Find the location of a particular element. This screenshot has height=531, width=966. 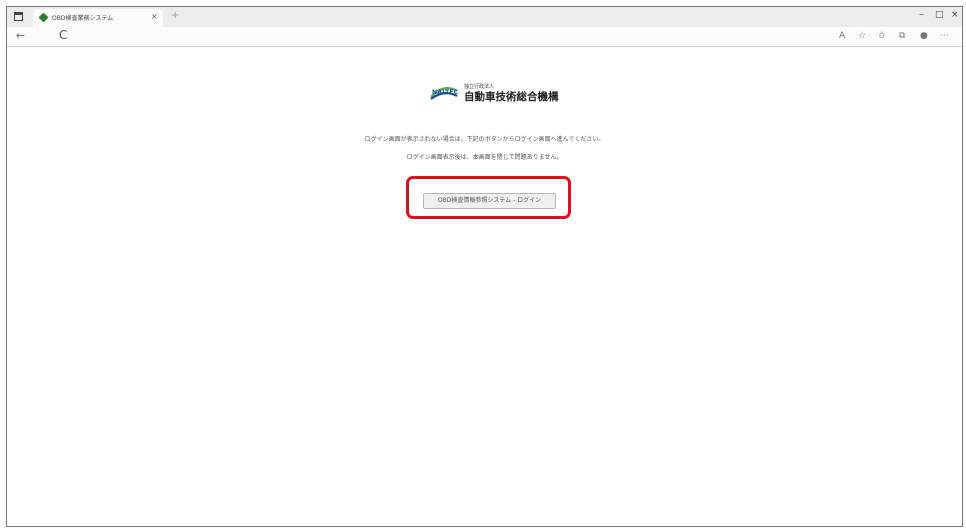

favorites-list-icon: ✩ is located at coordinates (882, 36).